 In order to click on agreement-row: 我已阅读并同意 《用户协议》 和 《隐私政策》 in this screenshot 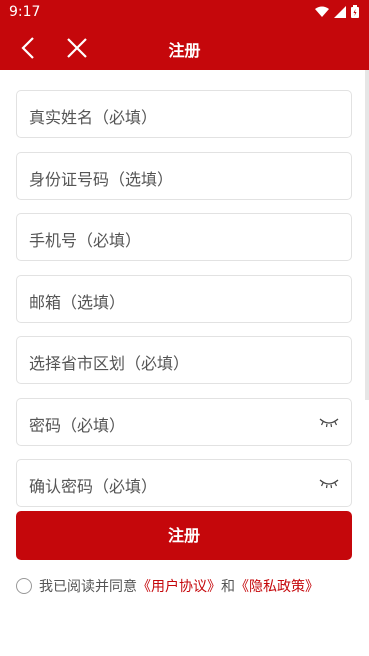, I will do `click(167, 586)`.